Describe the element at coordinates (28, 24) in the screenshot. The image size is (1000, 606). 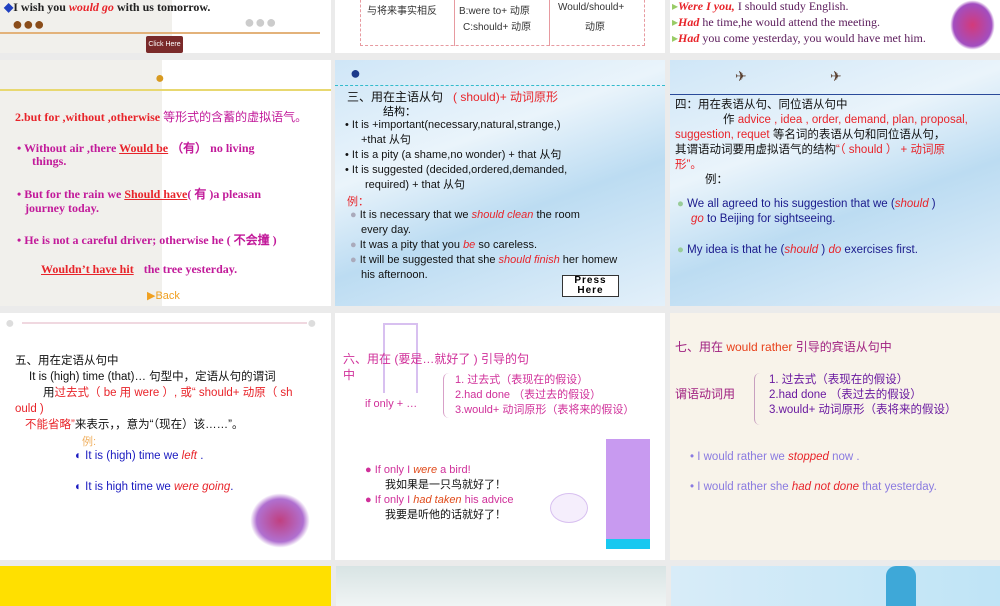
I see `bear-icon: ●●●` at that location.